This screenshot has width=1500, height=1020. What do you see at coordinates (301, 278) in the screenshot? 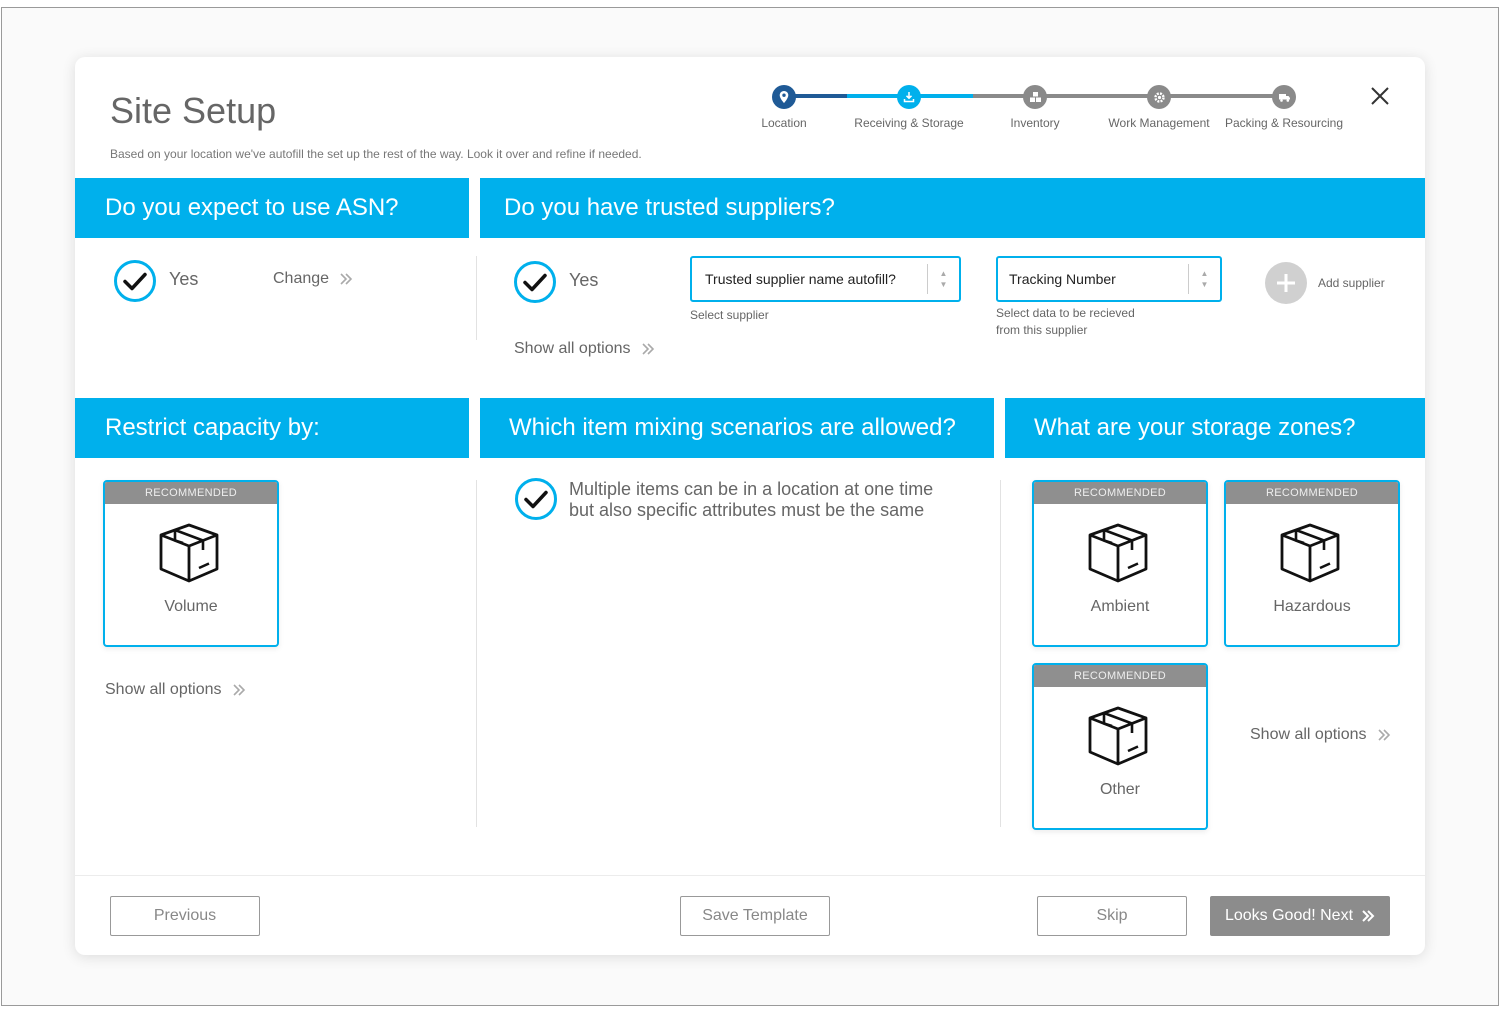
I see `asn-change-label: Change` at bounding box center [301, 278].